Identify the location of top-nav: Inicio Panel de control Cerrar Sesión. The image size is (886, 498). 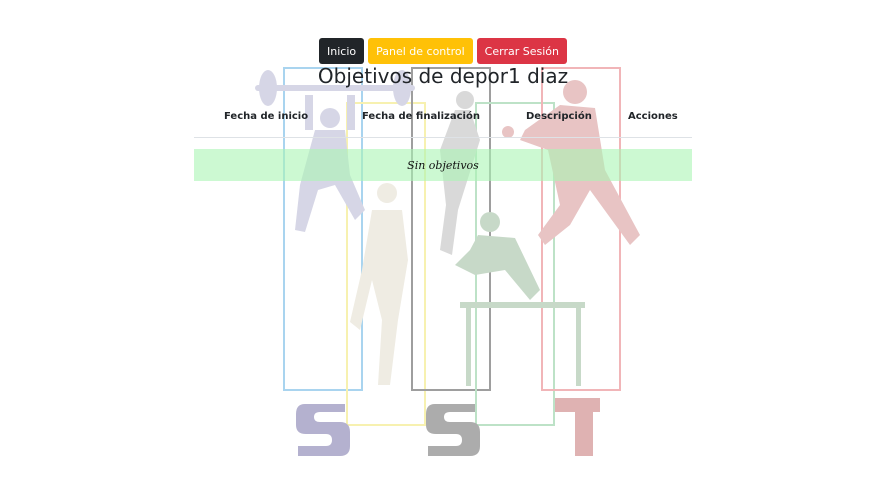
(443, 51).